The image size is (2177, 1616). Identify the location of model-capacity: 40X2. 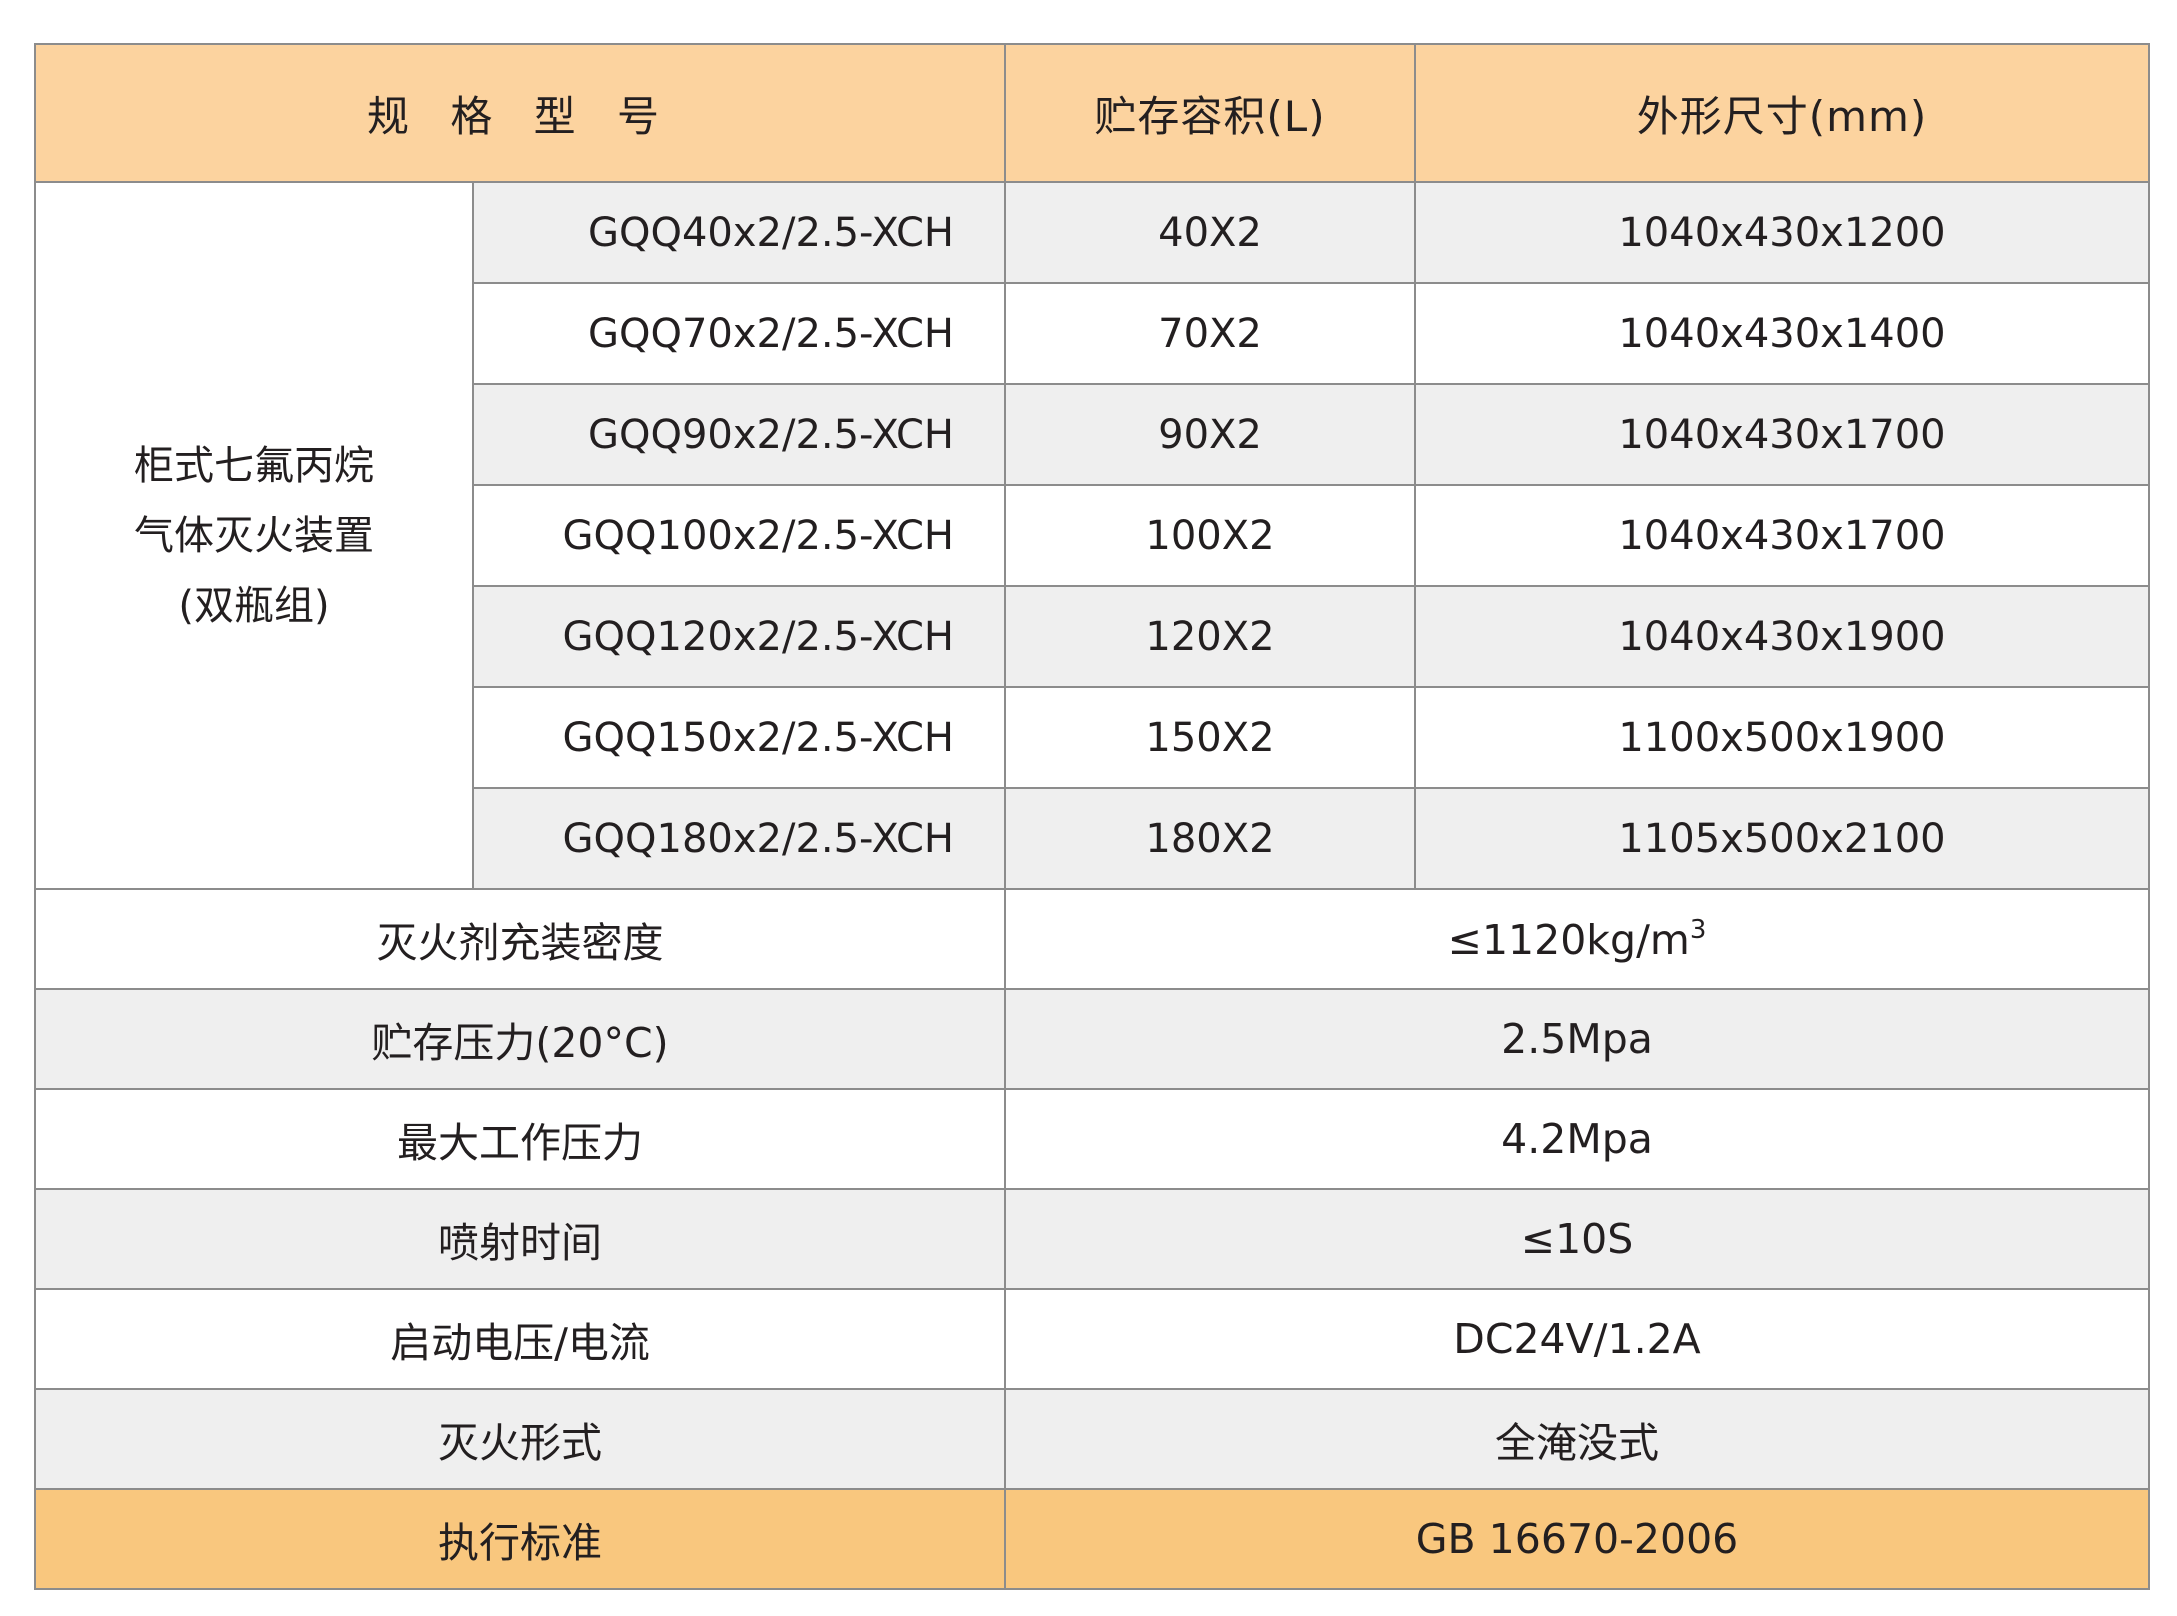
(1210, 232).